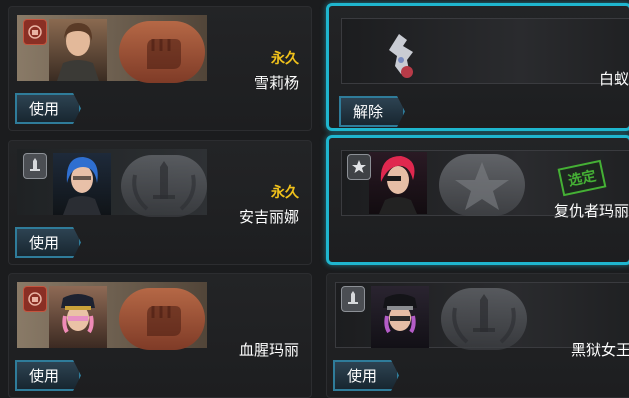 Image resolution: width=629 pixels, height=398 pixels. I want to click on pet-portrait, so click(404, 57).